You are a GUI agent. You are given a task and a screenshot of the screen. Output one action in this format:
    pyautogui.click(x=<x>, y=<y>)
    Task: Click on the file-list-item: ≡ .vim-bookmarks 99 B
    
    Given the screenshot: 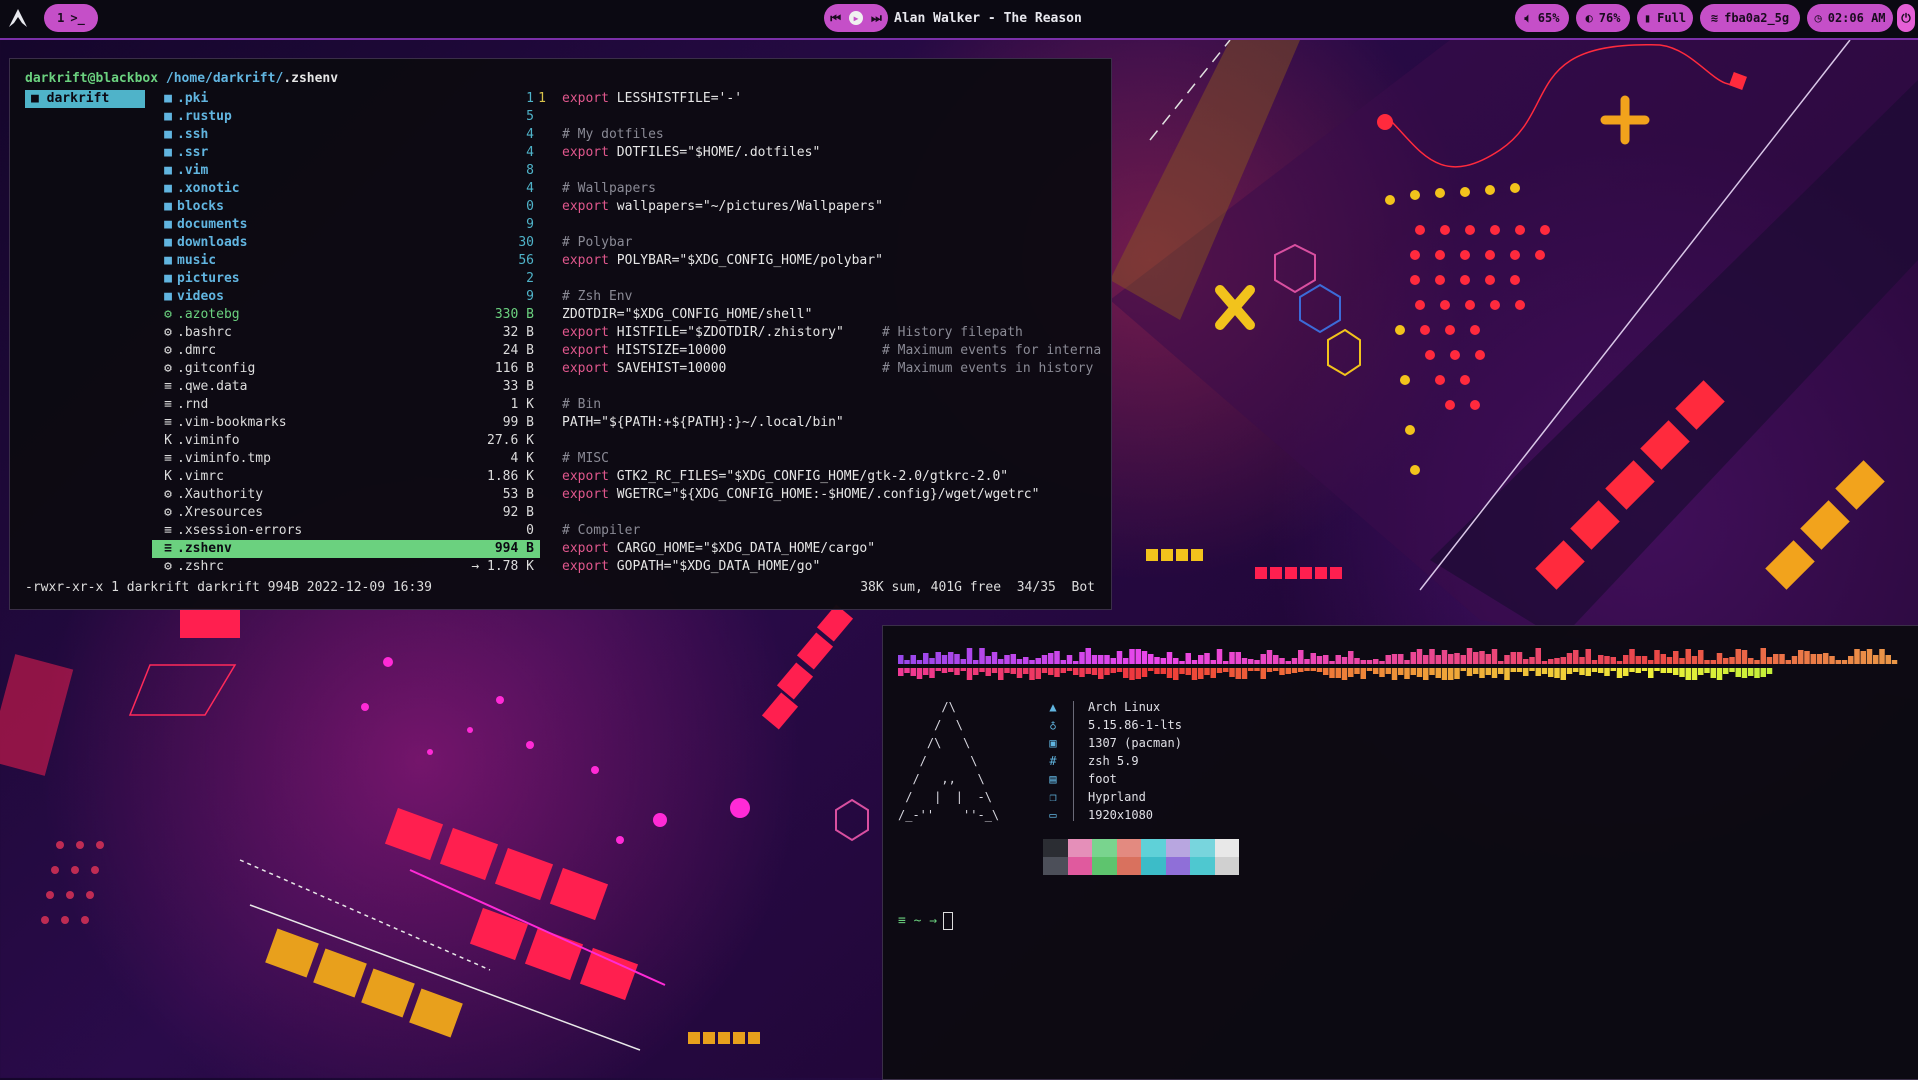 What is the action you would take?
    pyautogui.click(x=346, y=423)
    